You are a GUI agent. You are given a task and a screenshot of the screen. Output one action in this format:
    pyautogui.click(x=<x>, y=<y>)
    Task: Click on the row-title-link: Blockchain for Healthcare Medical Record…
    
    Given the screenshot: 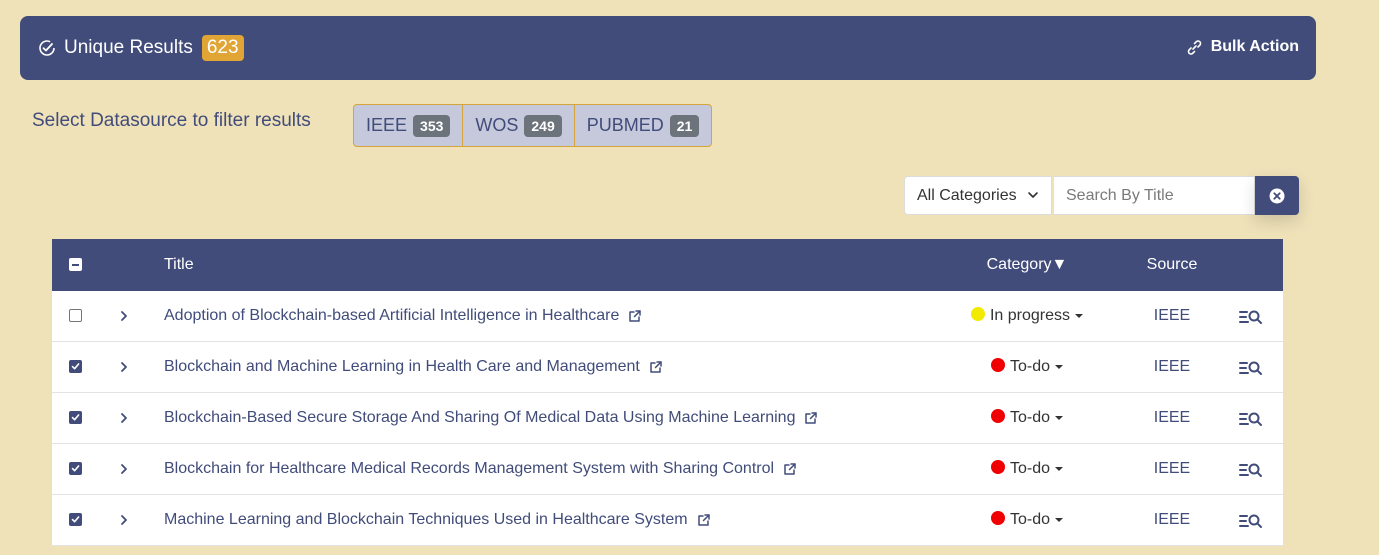 What is the action you would take?
    pyautogui.click(x=480, y=469)
    